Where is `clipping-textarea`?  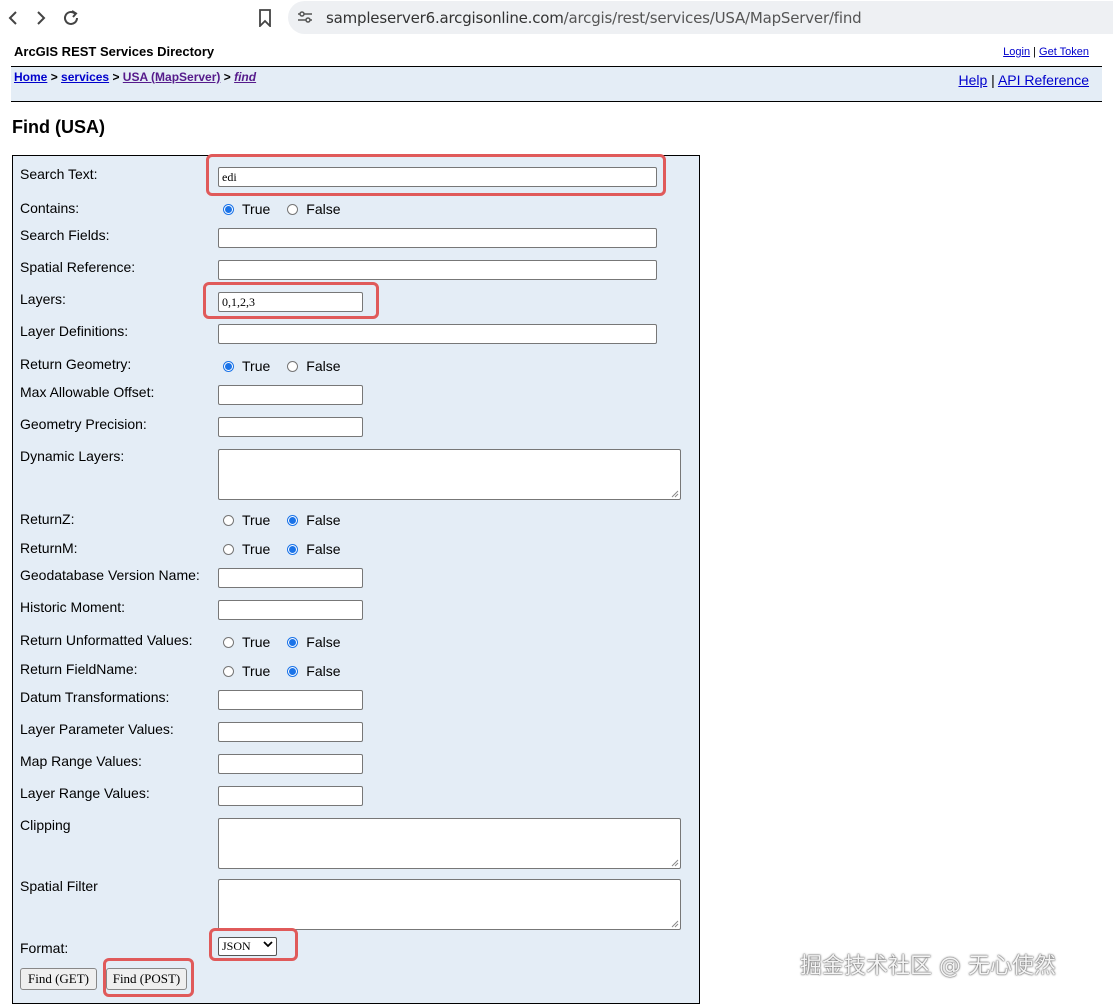 clipping-textarea is located at coordinates (449, 843).